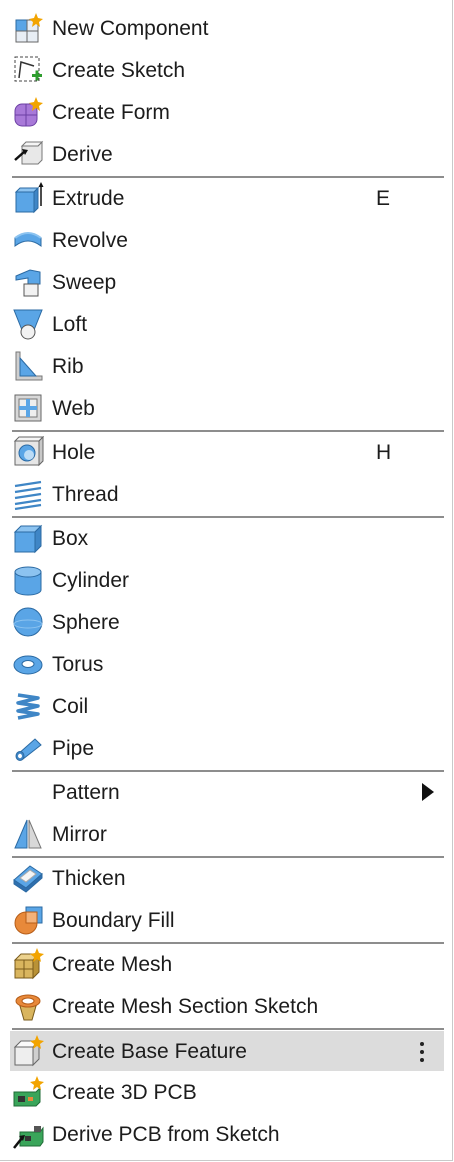  Describe the element at coordinates (68, 366) in the screenshot. I see `menu-item-label: Rib` at that location.